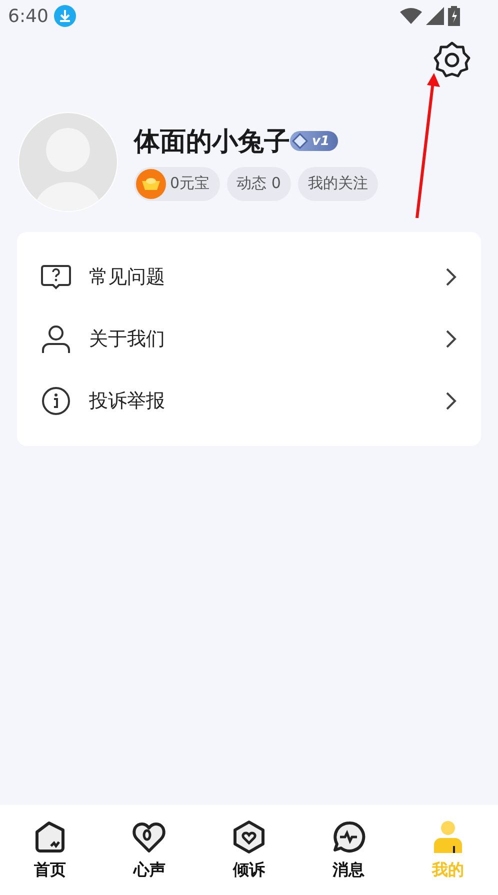 This screenshot has width=498, height=895. I want to click on profile-chip: 动态 0, so click(258, 183).